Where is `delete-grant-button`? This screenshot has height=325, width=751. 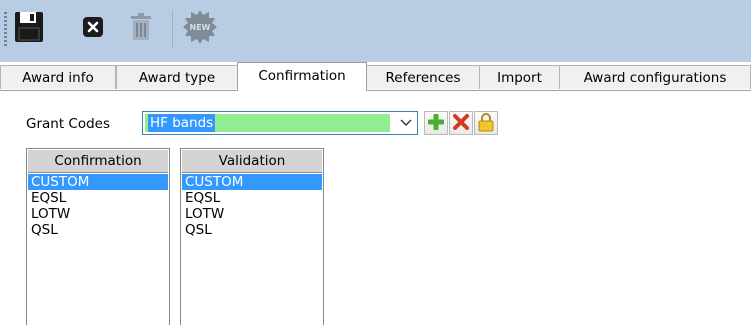
delete-grant-button is located at coordinates (461, 123).